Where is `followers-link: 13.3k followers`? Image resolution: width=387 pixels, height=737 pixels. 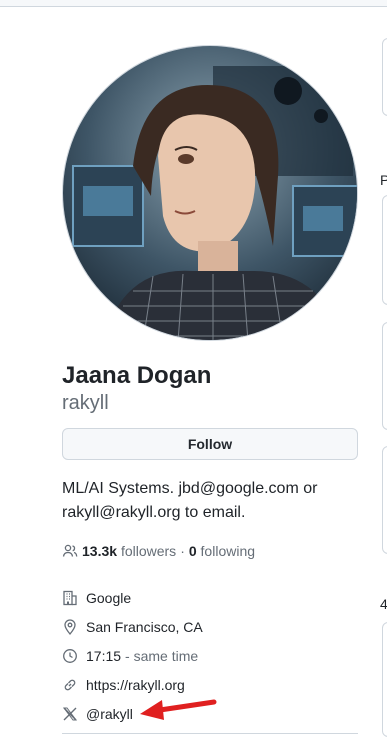
followers-link: 13.3k followers is located at coordinates (129, 551).